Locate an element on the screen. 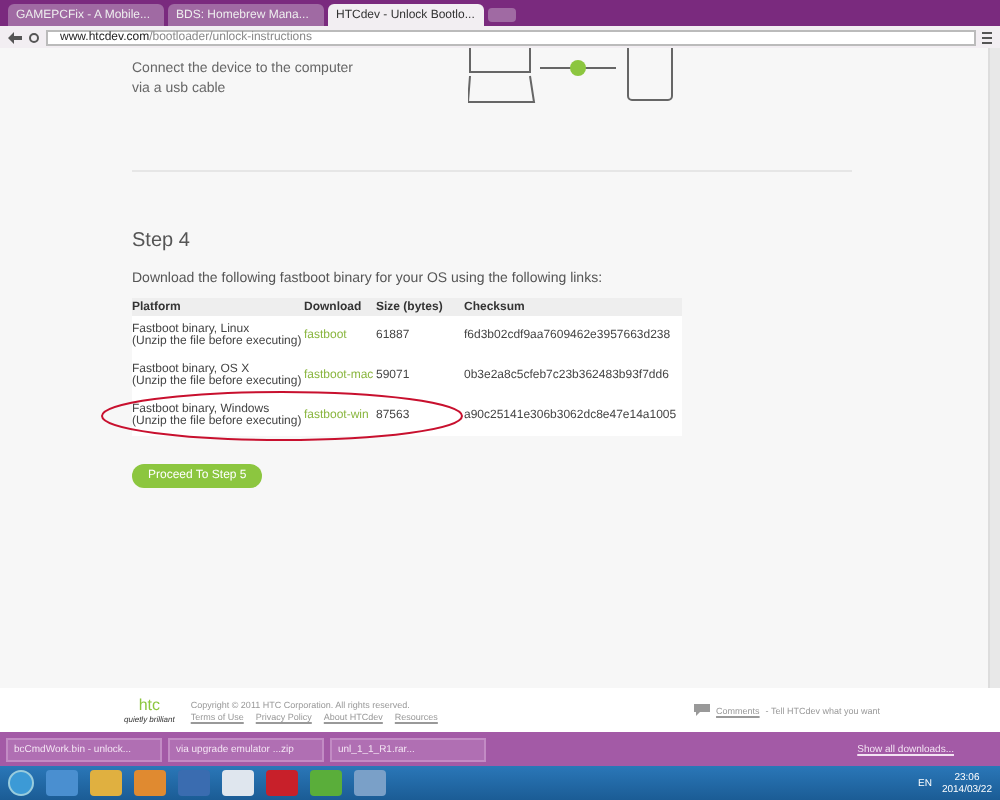 This screenshot has width=1000, height=800. reload-icon is located at coordinates (34, 37).